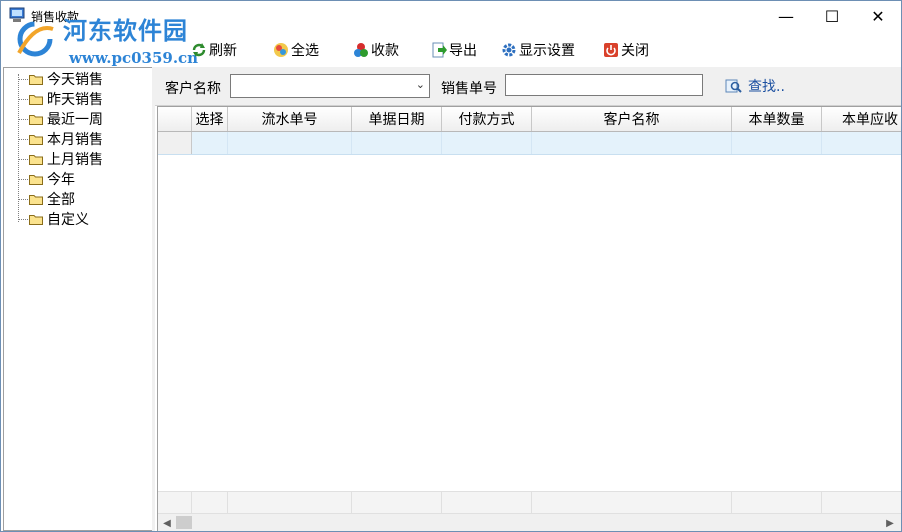 The width and height of the screenshot is (902, 532). I want to click on tree-item: 上月销售, so click(60, 159).